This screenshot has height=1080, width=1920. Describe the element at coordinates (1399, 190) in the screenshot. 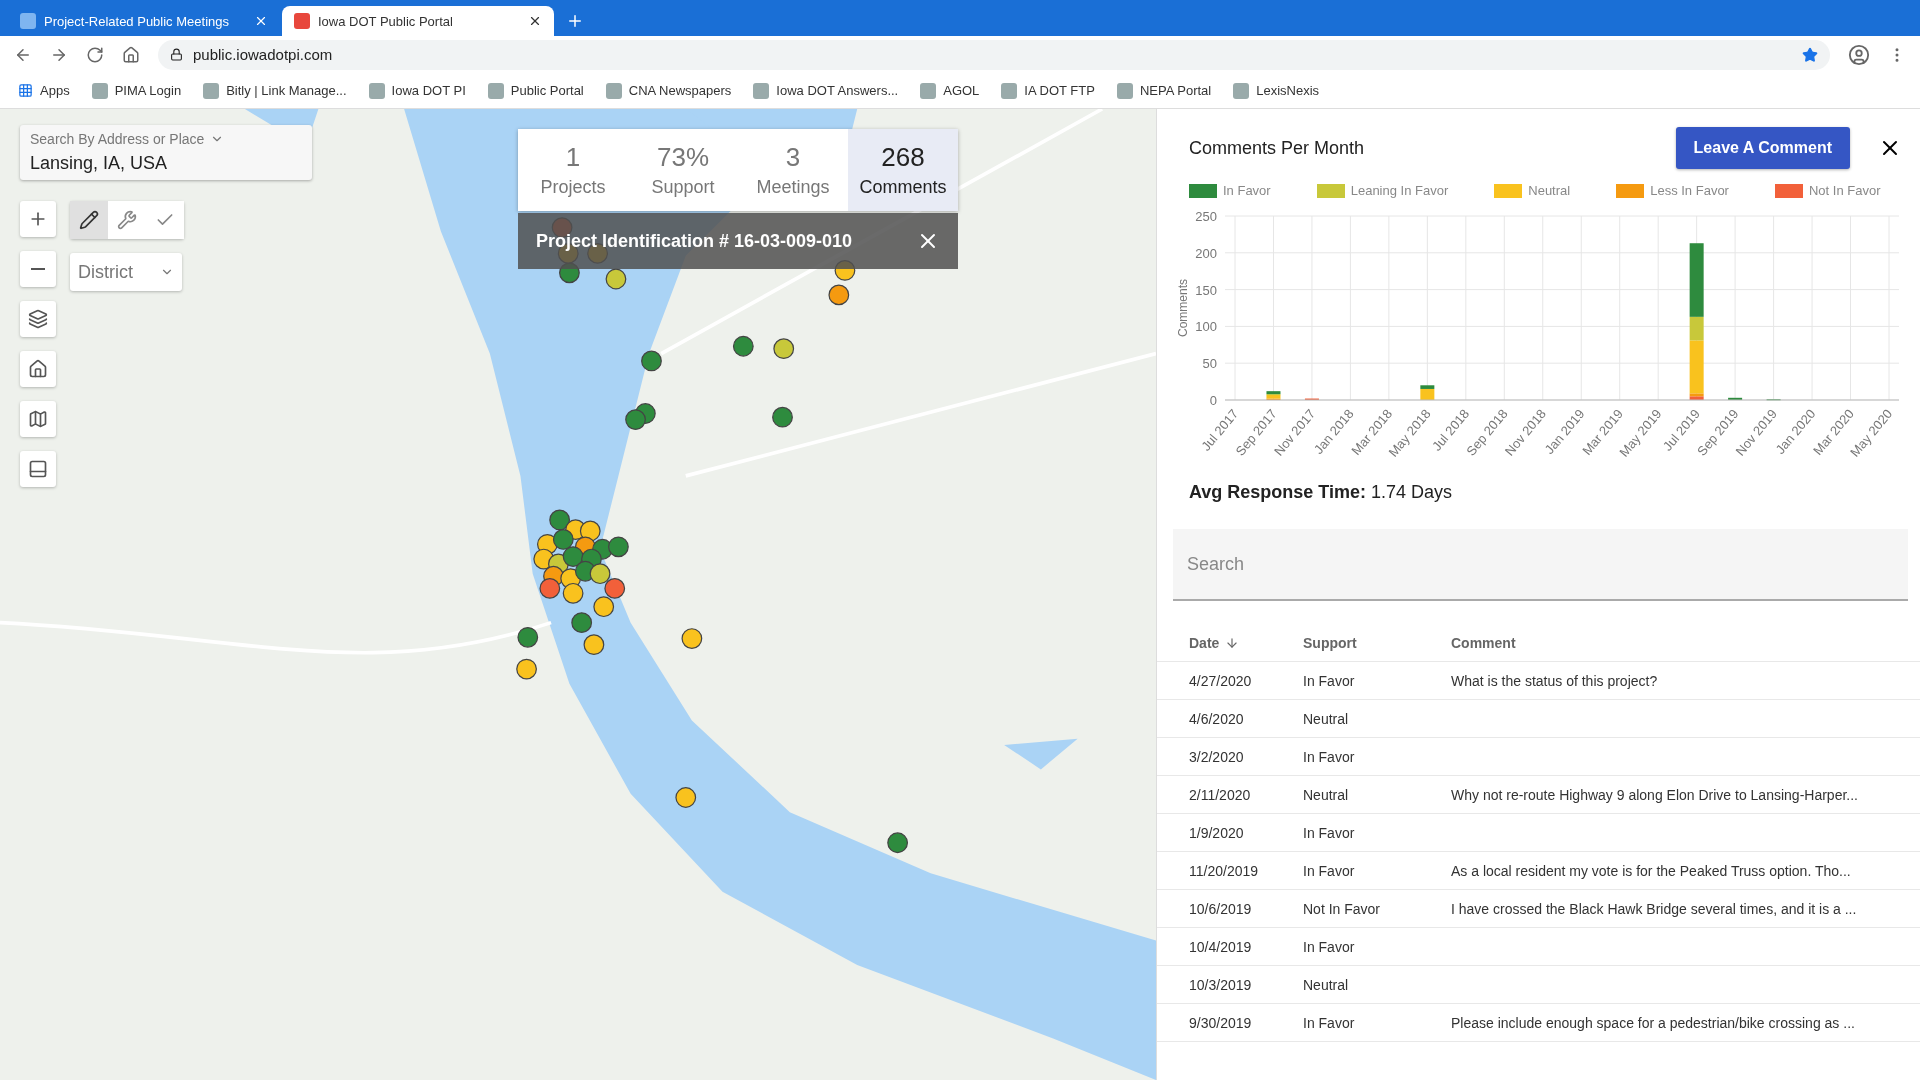

I see `legend-label: Leaning In Favor` at that location.